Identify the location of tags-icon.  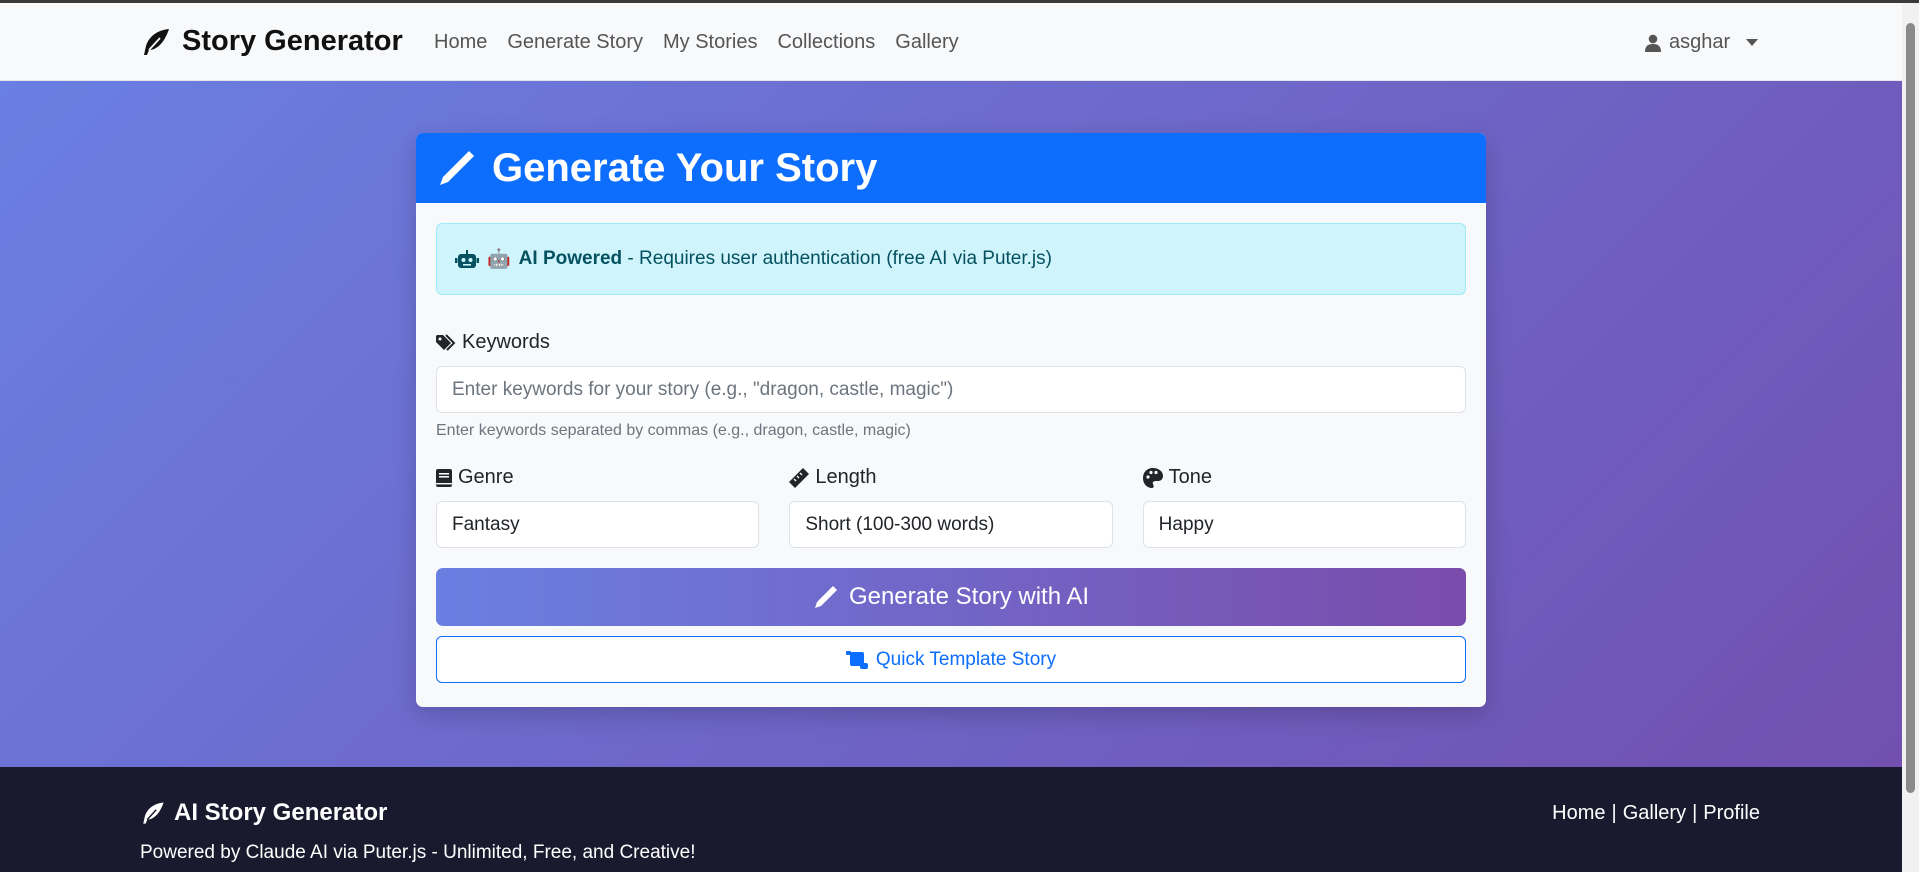
(446, 342).